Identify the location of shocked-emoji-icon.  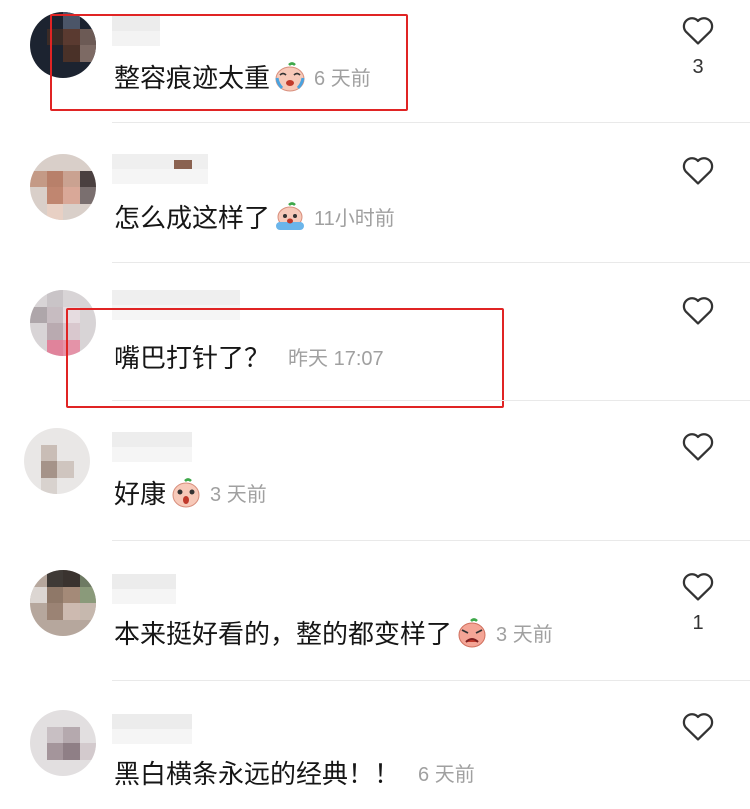
(186, 492).